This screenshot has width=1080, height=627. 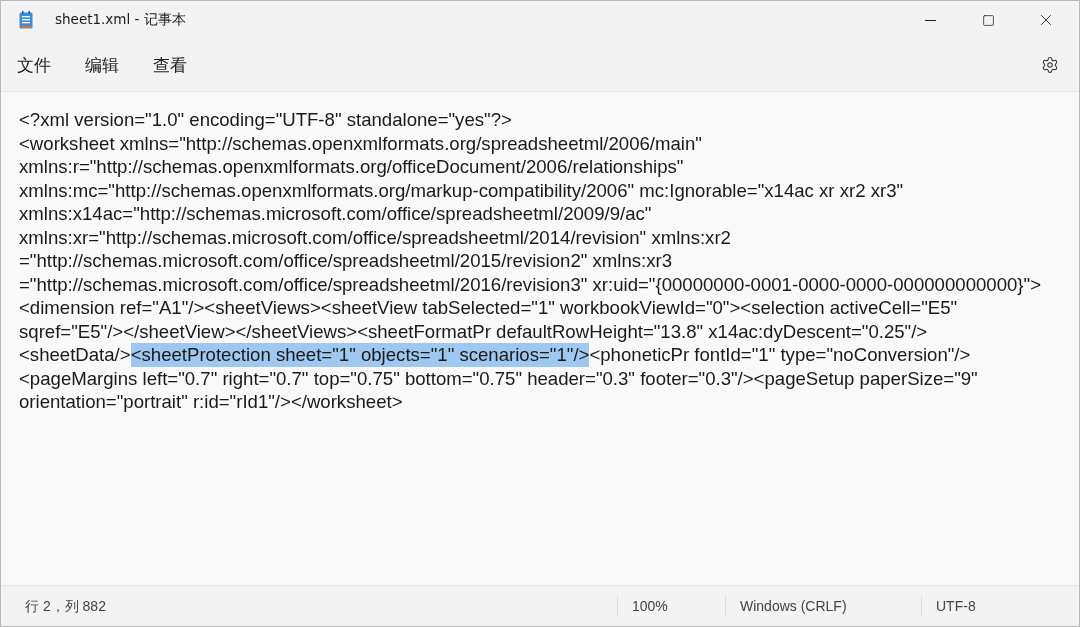 I want to click on maximize-icon, so click(x=988, y=20).